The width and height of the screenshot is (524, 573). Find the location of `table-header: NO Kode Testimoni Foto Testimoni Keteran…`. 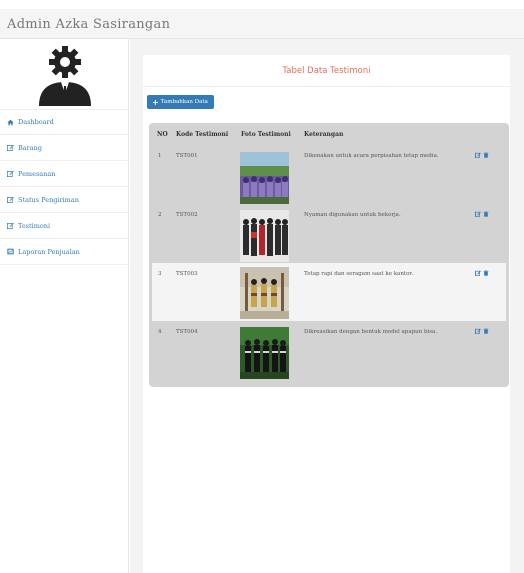

table-header: NO Kode Testimoni Foto Testimoni Keteran… is located at coordinates (329, 138).